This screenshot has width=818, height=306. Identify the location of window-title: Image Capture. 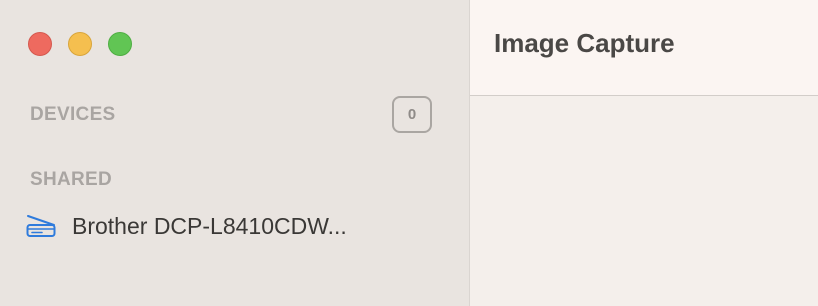
(584, 43).